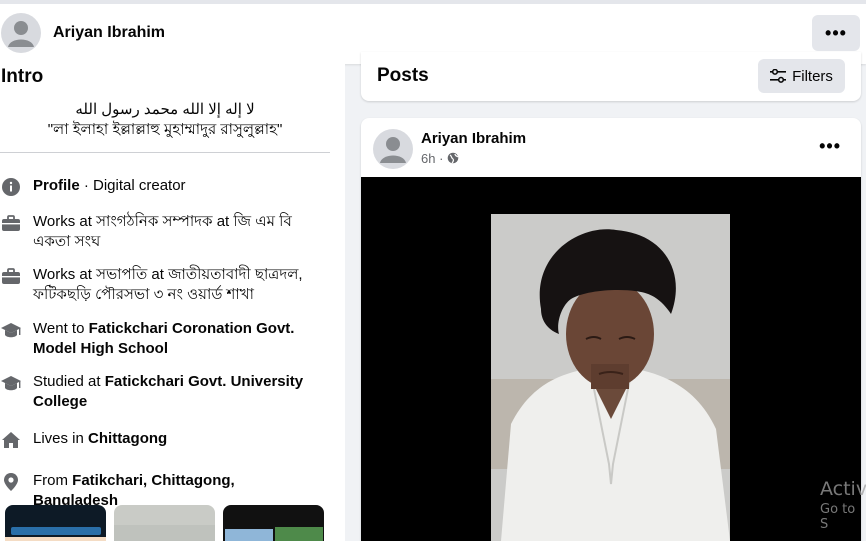  Describe the element at coordinates (61, 328) in the screenshot. I see `intro-item-prefix: Went to` at that location.